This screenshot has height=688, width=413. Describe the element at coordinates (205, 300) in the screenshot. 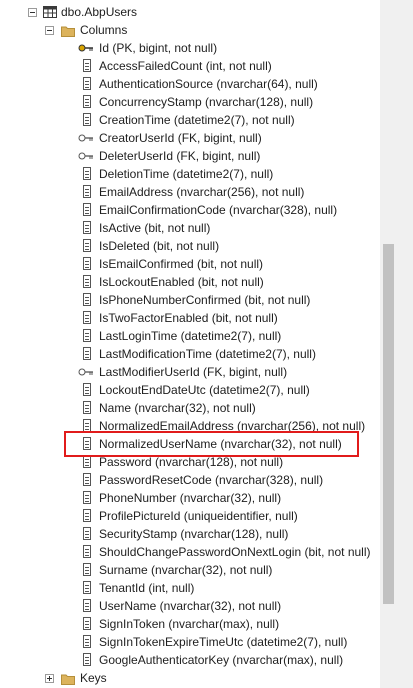

I see `column-label: IsPhoneNumberConfirmed (bit, not null)` at that location.